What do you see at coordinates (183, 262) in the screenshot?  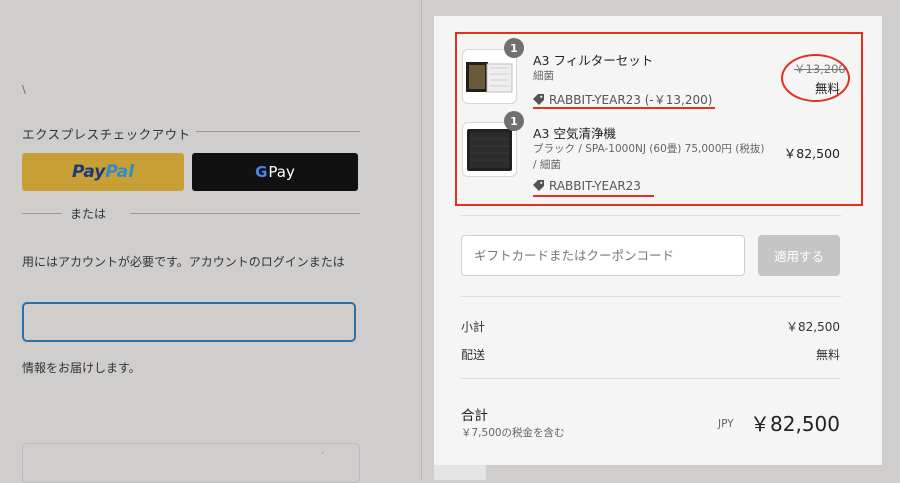 I see `account-required-note: 用にはアカウントが必要です。アカウントのログインまたは` at bounding box center [183, 262].